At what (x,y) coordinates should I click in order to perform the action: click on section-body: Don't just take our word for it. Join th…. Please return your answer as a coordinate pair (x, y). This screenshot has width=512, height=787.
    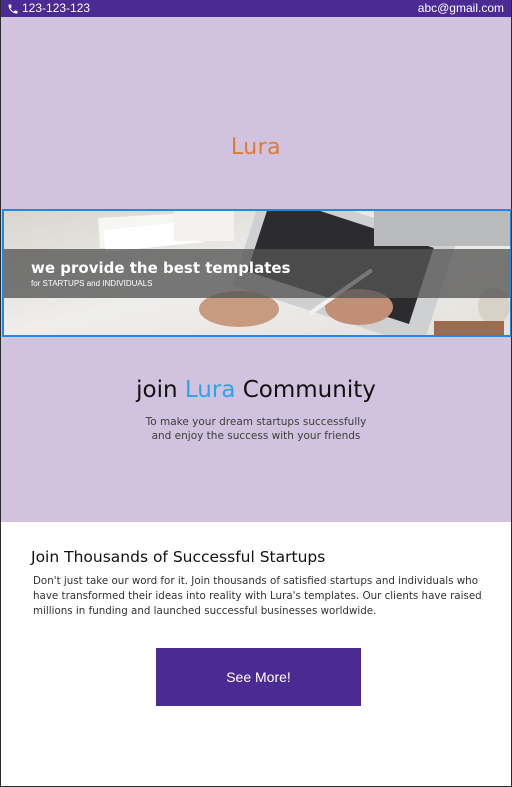
    Looking at the image, I should click on (257, 596).